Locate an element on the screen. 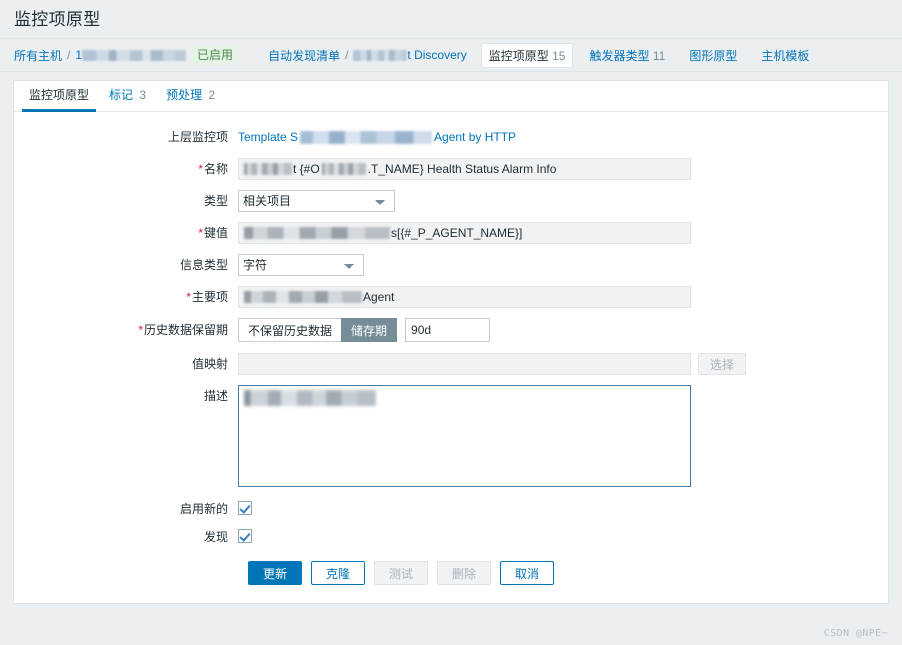  master-item-input: Agent is located at coordinates (464, 297).